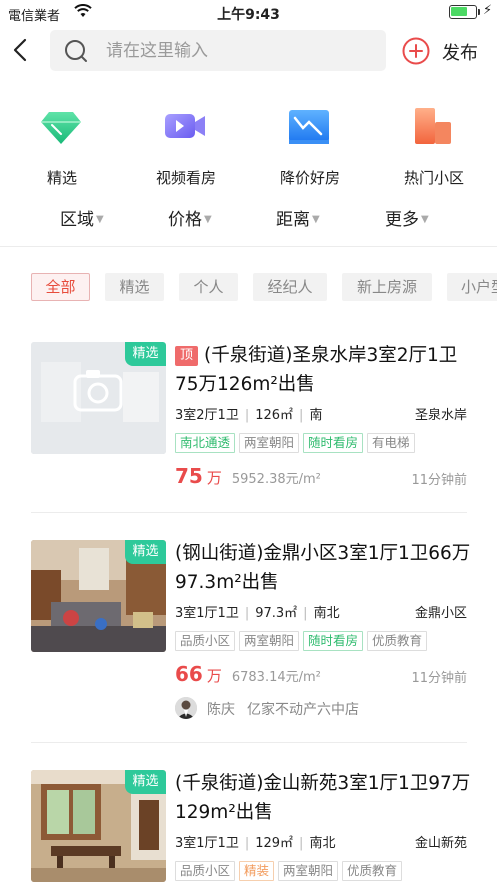 This screenshot has height=883, width=497. Describe the element at coordinates (205, 443) in the screenshot. I see `feature-tag: 南北通透` at that location.